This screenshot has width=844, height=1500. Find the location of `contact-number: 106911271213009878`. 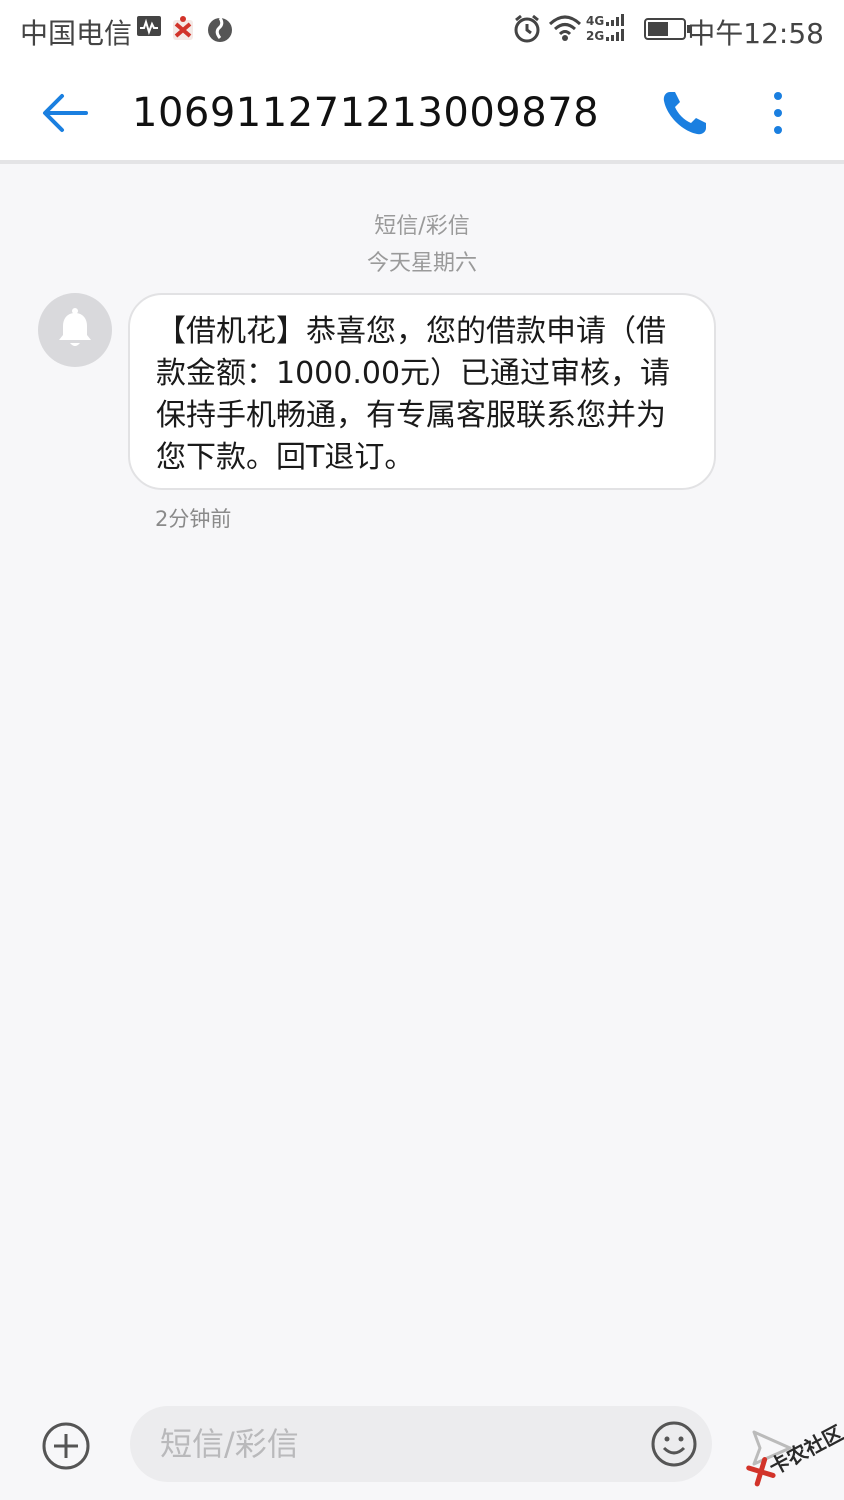

contact-number: 106911271213009878 is located at coordinates (366, 113).